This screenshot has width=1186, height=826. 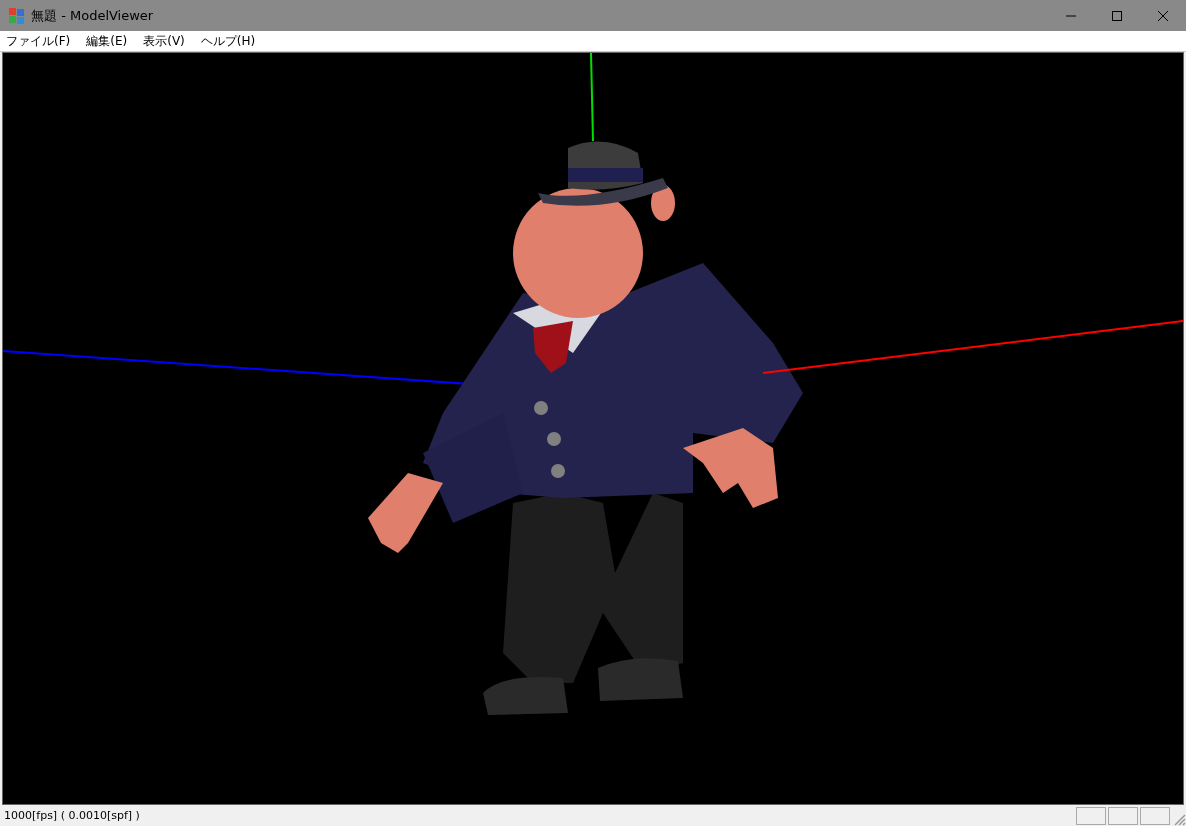 What do you see at coordinates (72, 815) in the screenshot?
I see `status-text: 1000[fps] ( 0.0010[spf] )` at bounding box center [72, 815].